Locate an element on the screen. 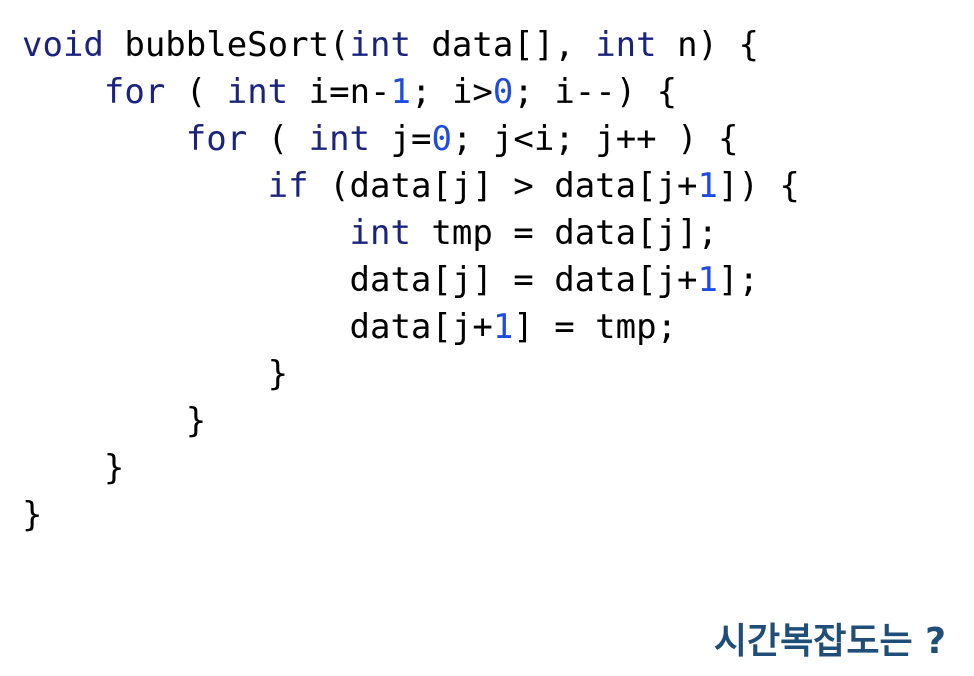 This screenshot has width=974, height=676. code-line: for ( int j=0; j<i; j++ ) { is located at coordinates (411, 139).